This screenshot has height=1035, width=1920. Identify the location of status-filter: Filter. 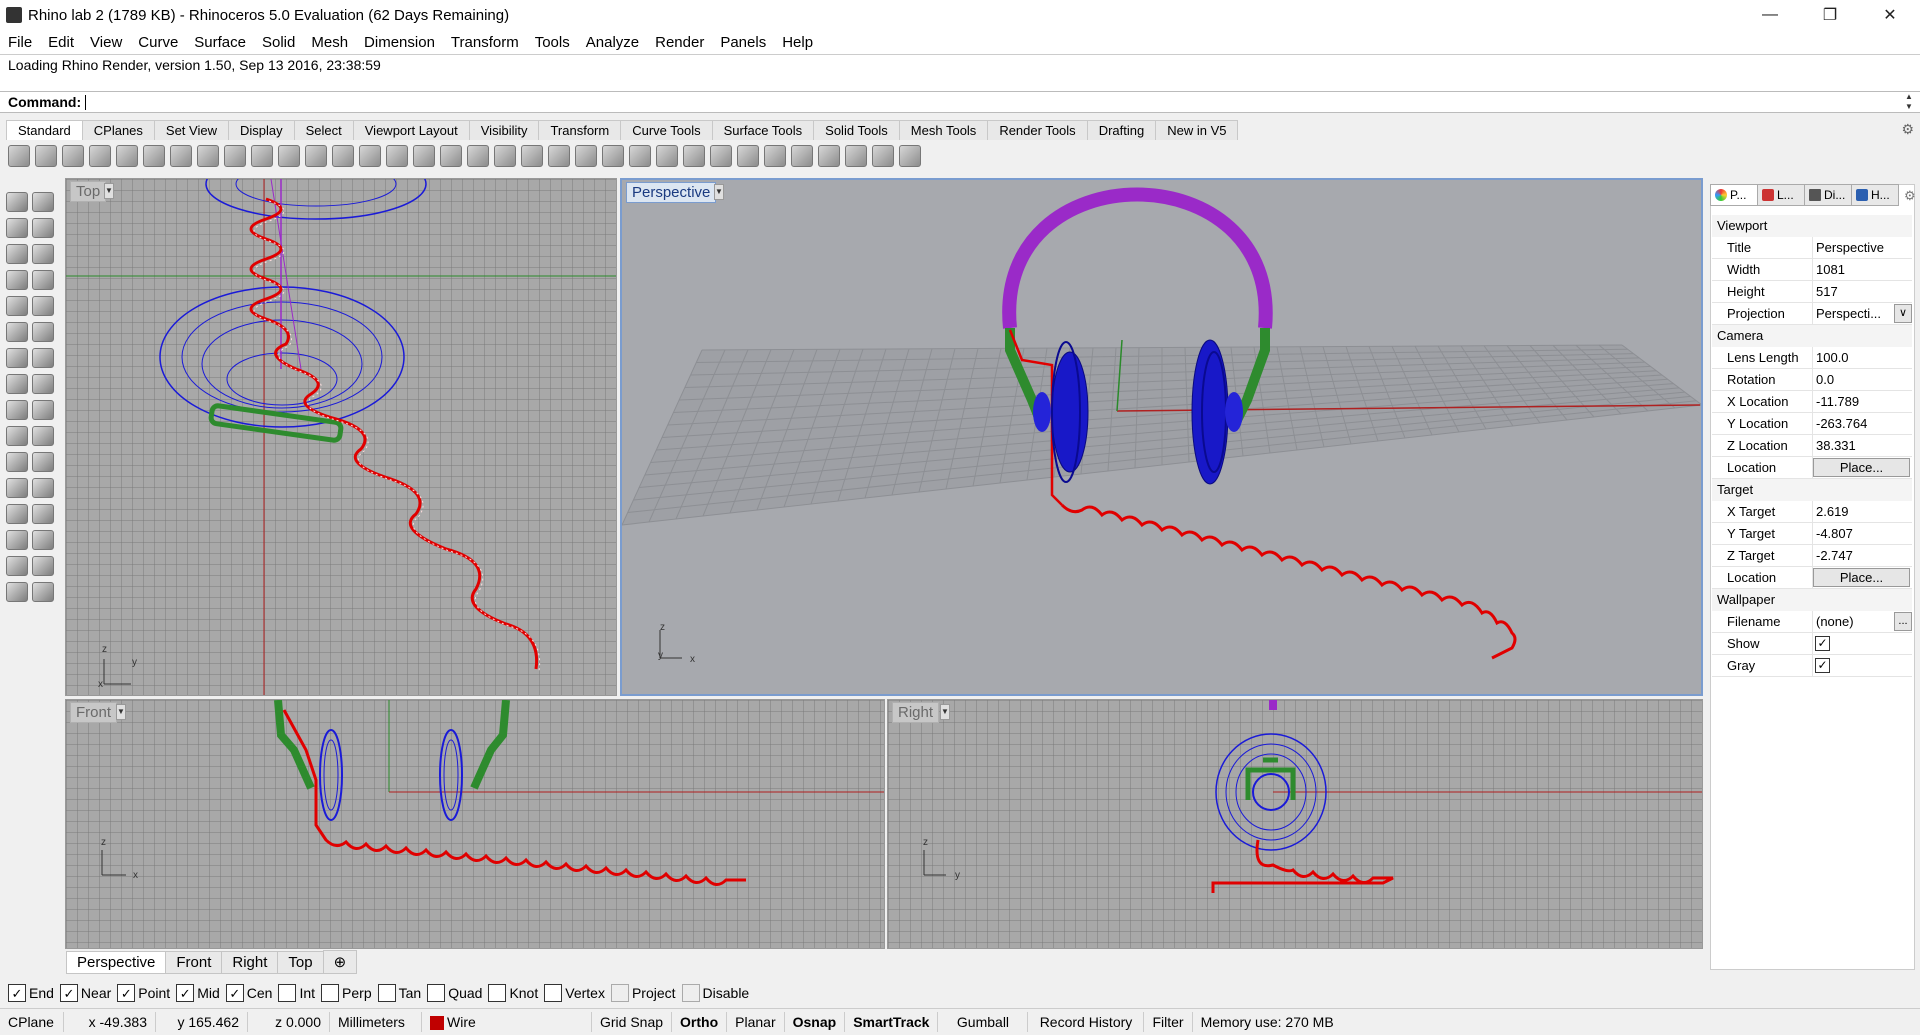
(1168, 1022).